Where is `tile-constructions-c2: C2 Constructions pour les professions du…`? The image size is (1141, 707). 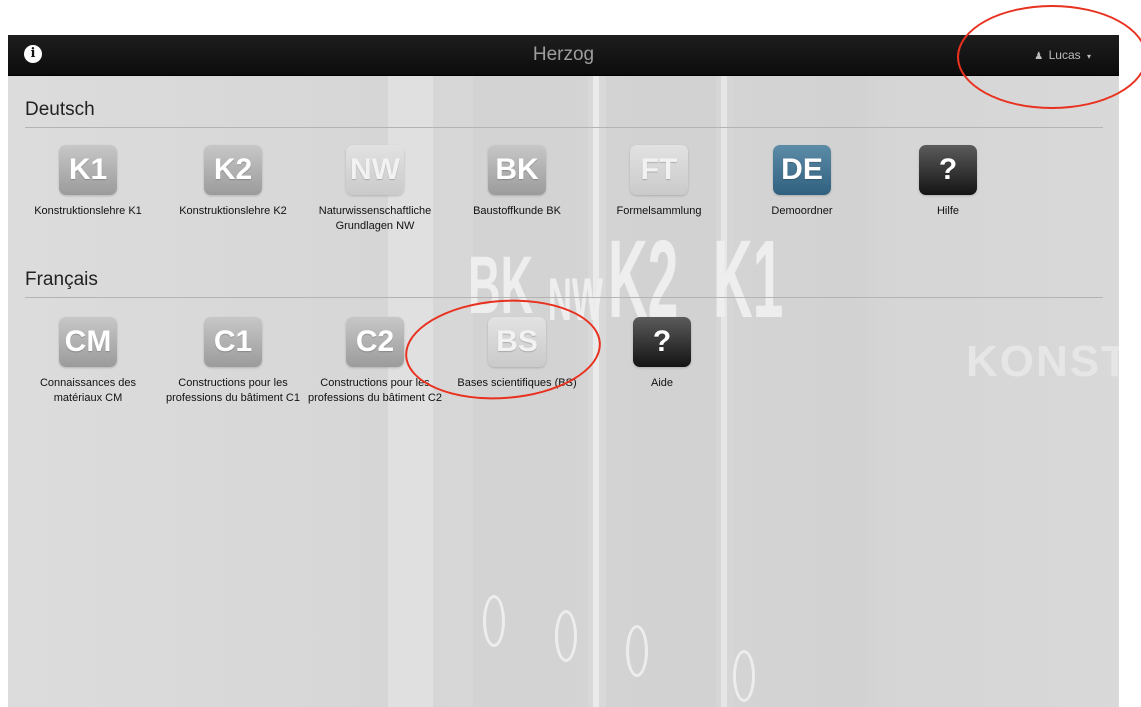
tile-constructions-c2: C2 Constructions pour les professions du… is located at coordinates (375, 361).